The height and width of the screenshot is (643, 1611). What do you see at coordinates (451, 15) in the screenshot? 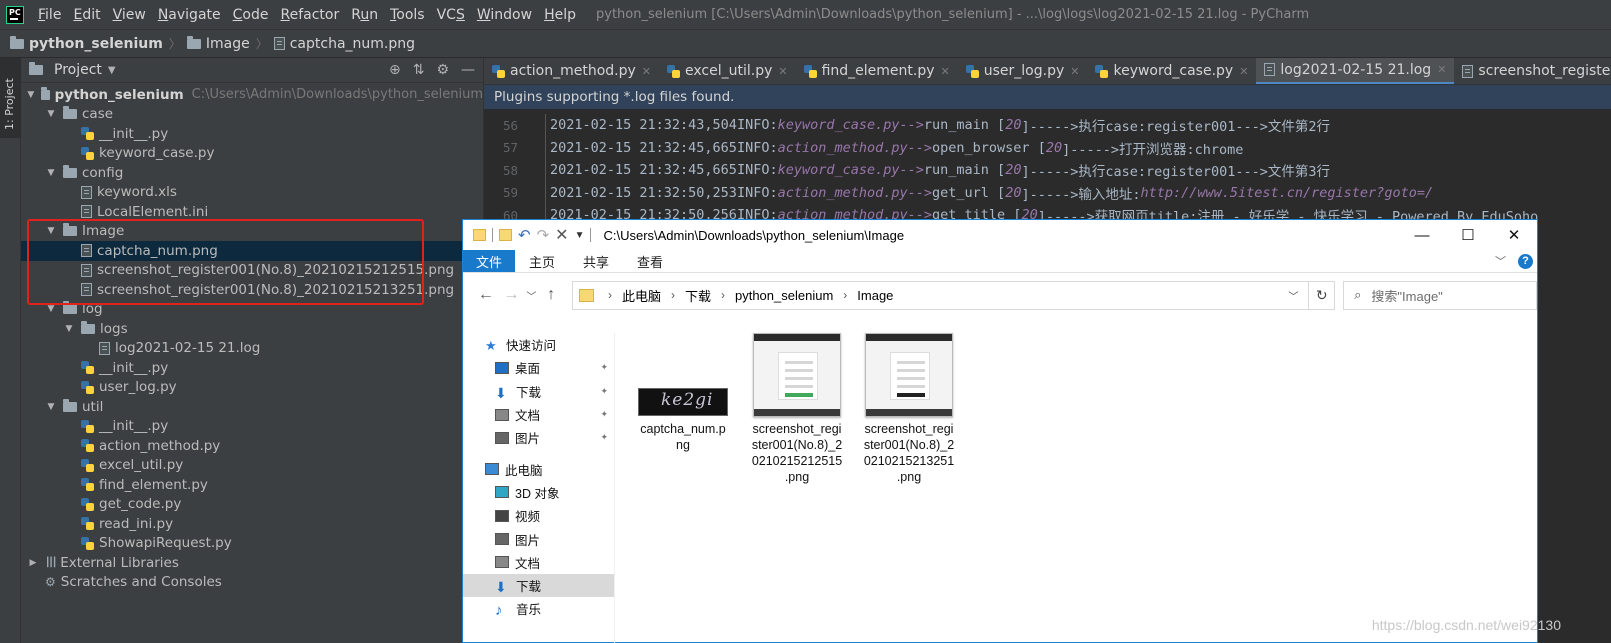
I see `menu-item-vcs: VCS` at bounding box center [451, 15].